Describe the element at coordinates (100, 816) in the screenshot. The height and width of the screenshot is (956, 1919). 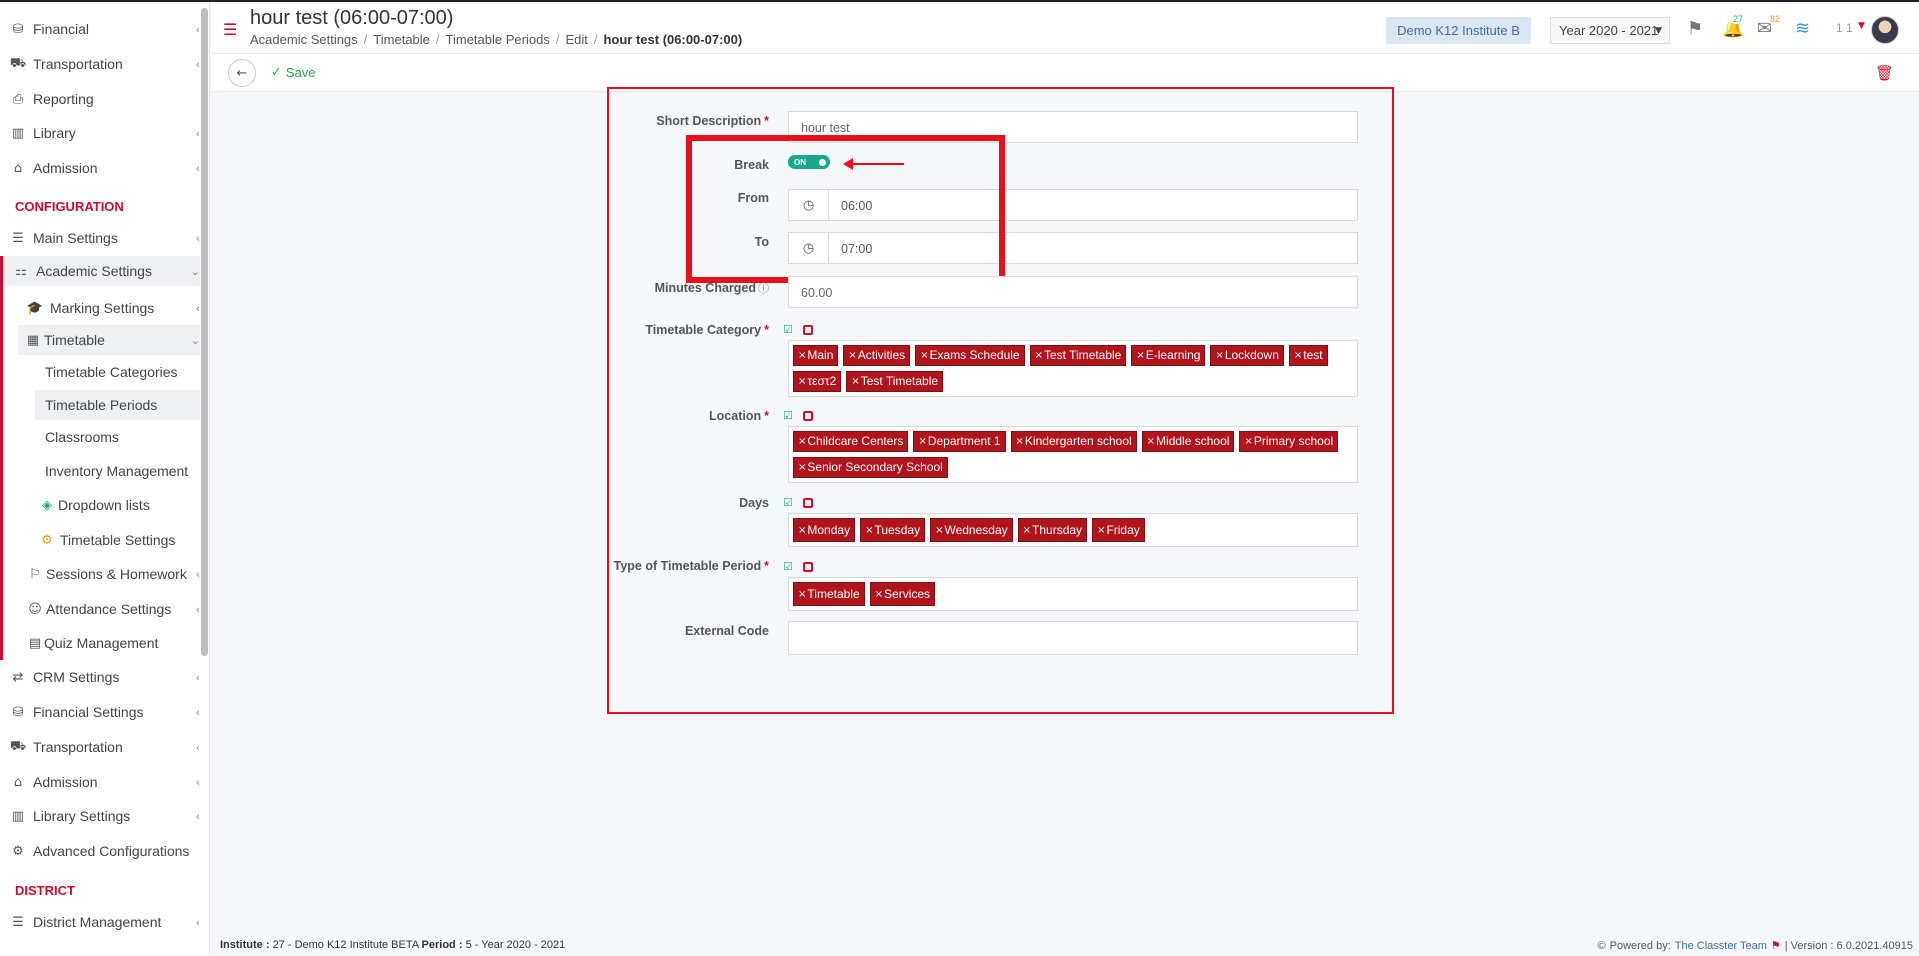
I see `sidebar-item-library-settings: ▥ Library Settings ‹` at that location.